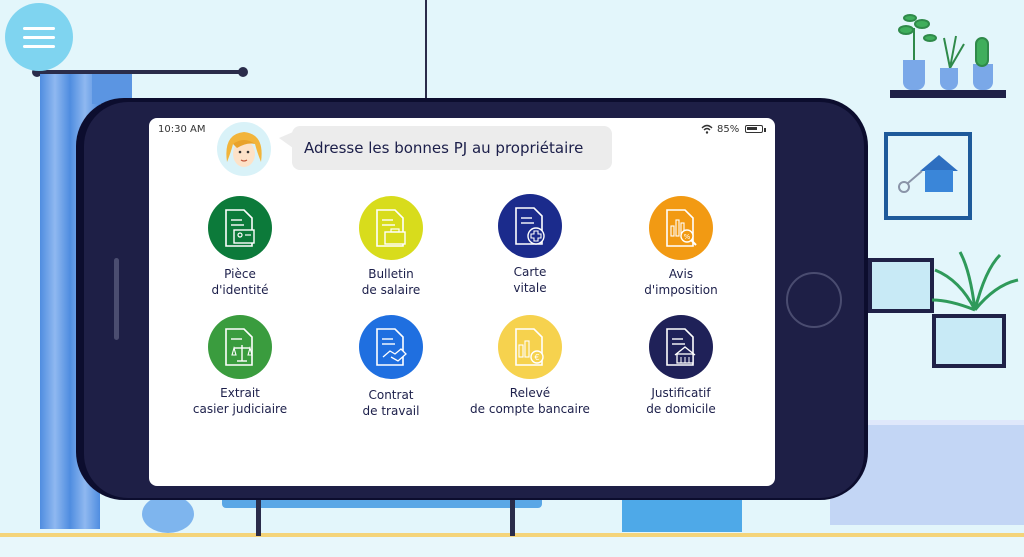 The height and width of the screenshot is (557, 1024). I want to click on doc-label: Bulletin de salaire, so click(391, 282).